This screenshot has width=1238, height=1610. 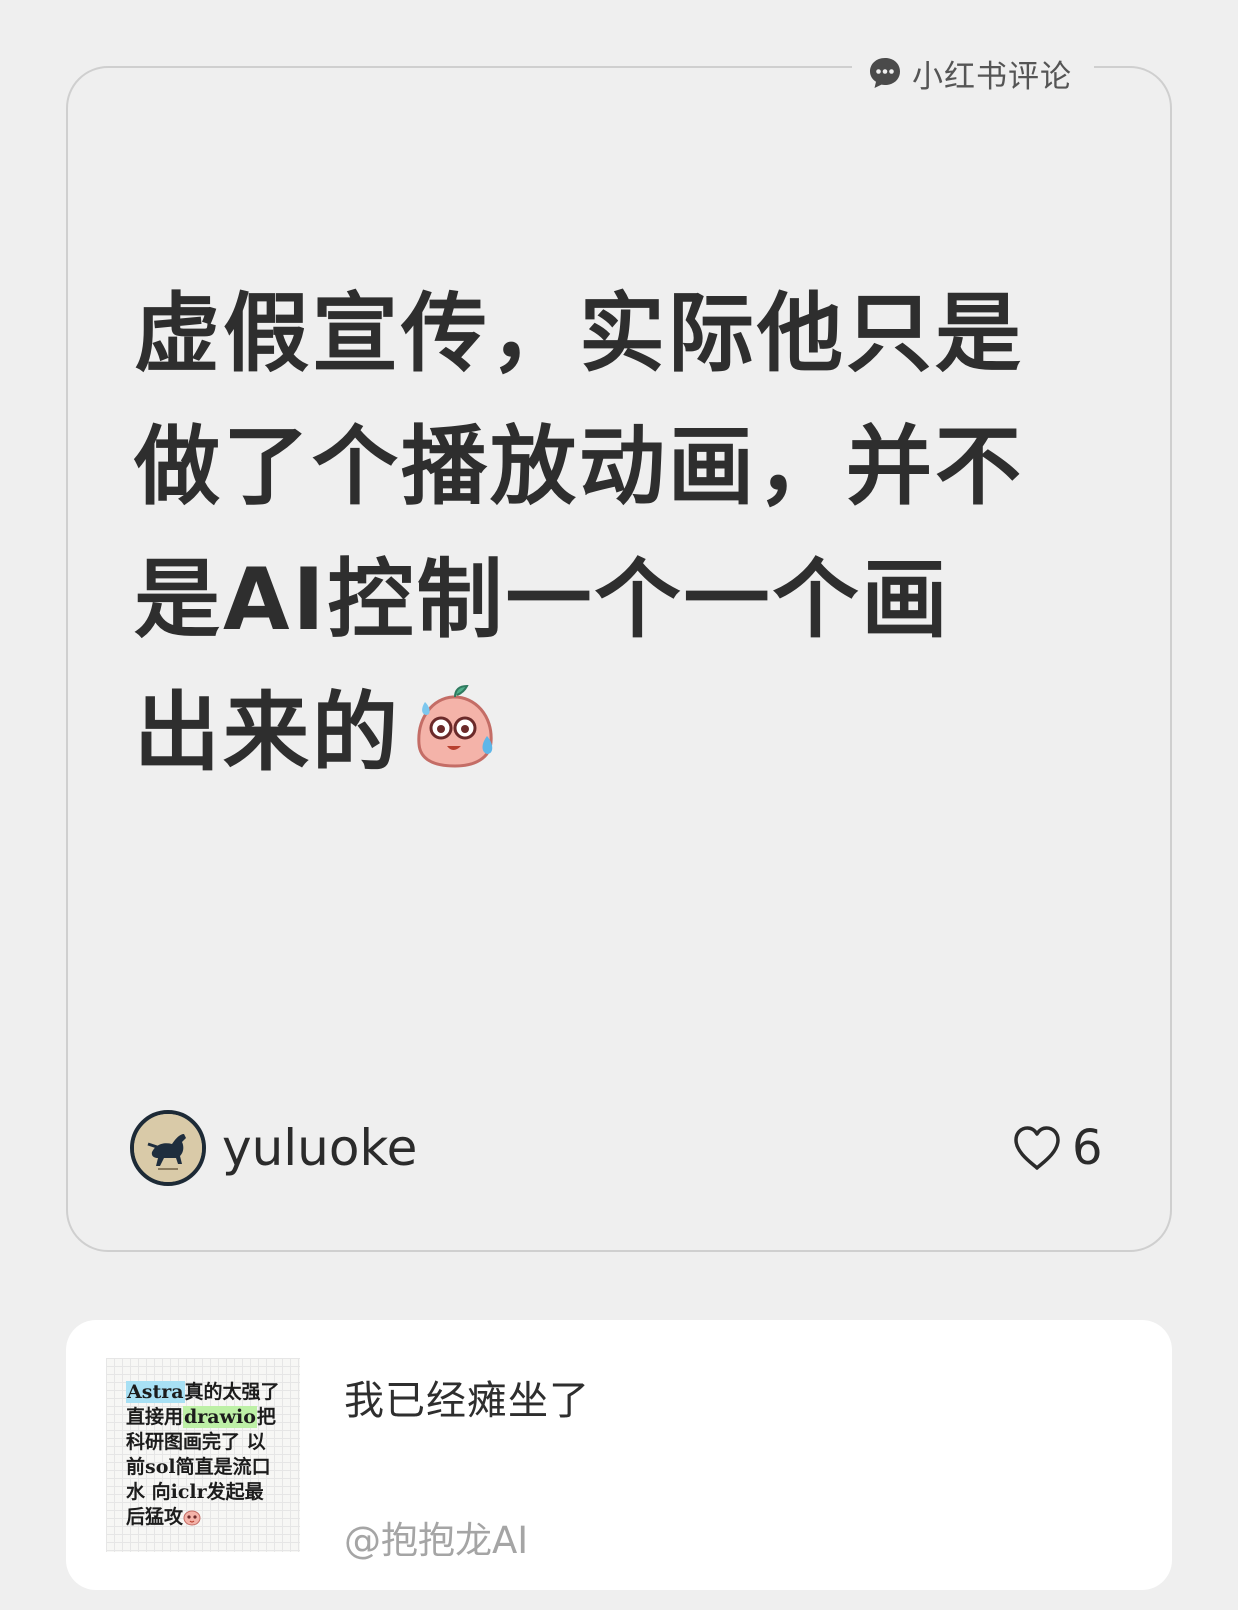 What do you see at coordinates (579, 467) in the screenshot?
I see `comment-line: 做了个播放动画，并不` at bounding box center [579, 467].